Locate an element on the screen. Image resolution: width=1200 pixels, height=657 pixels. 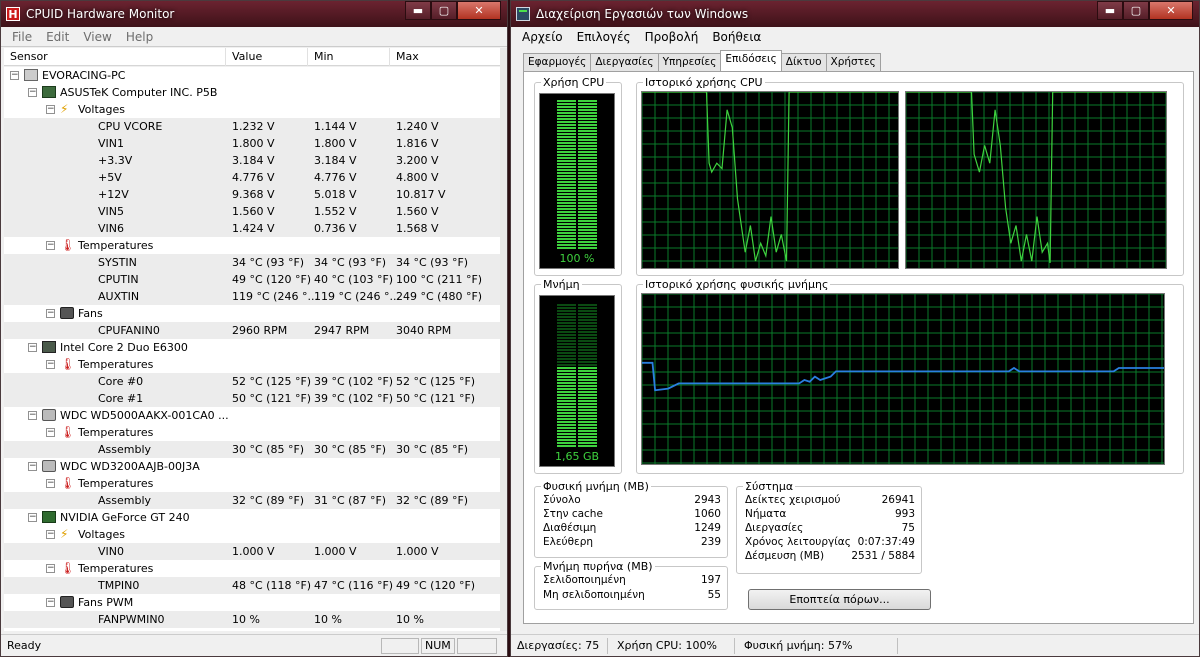
column-max: Max is located at coordinates (446, 57).